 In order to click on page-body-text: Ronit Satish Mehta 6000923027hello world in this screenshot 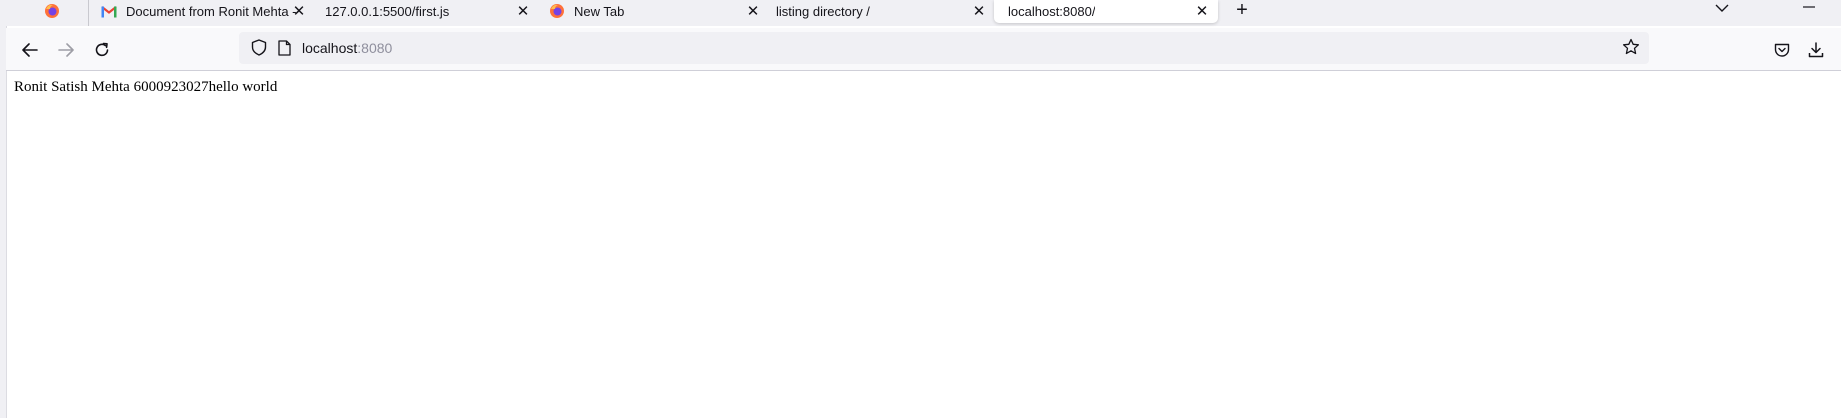, I will do `click(146, 87)`.